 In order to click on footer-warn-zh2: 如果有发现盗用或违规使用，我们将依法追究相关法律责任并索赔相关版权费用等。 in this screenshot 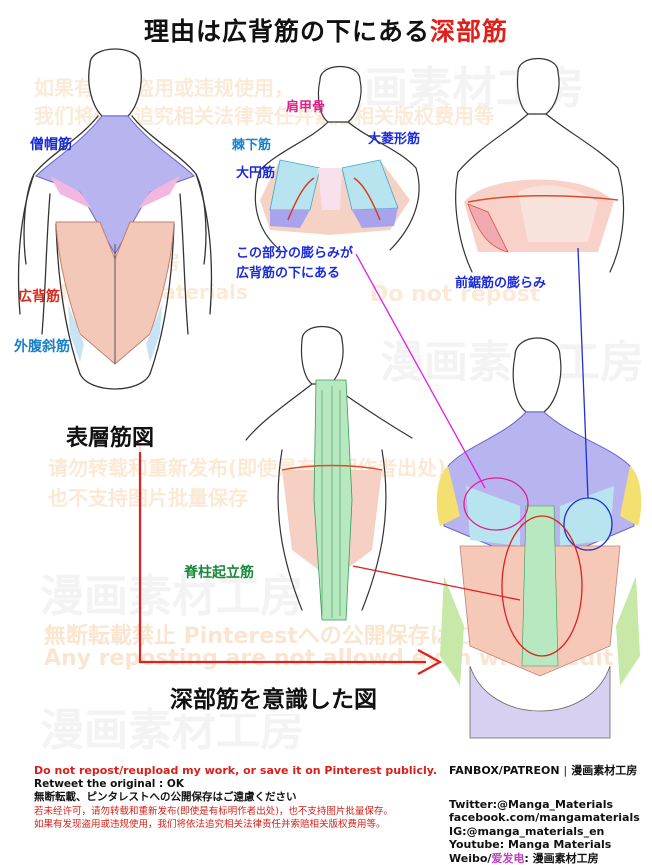, I will do `click(244, 825)`.